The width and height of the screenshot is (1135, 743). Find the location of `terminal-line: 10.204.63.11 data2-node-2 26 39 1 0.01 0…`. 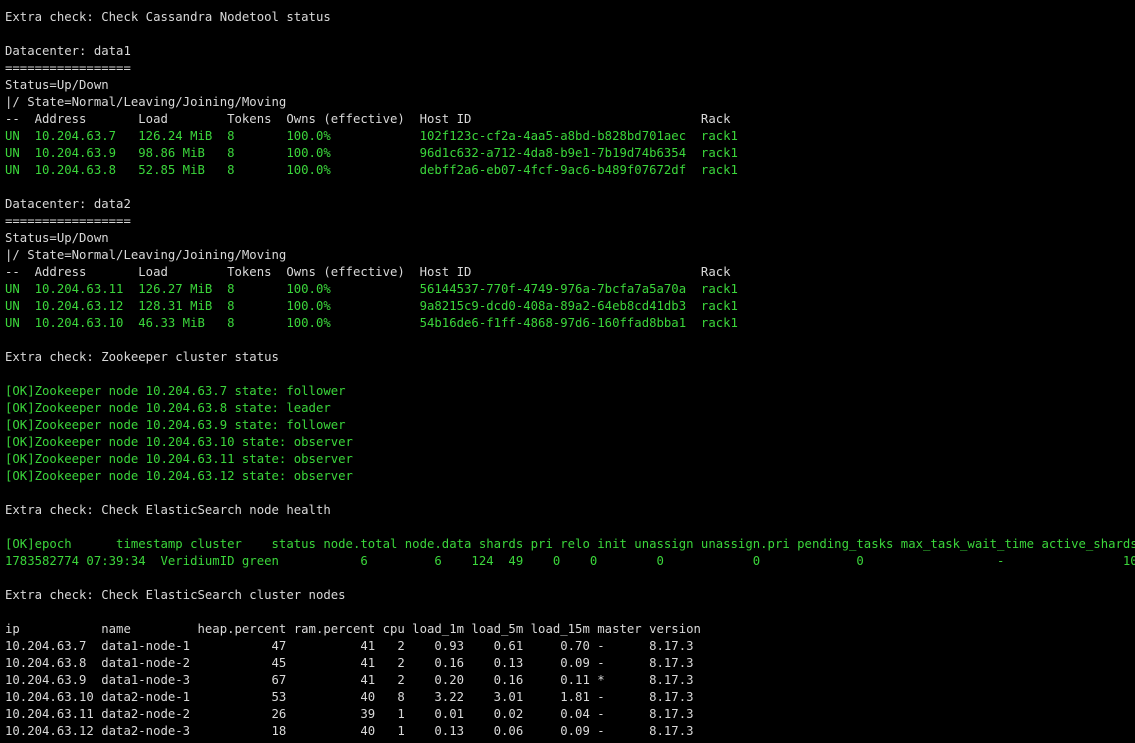

terminal-line: 10.204.63.11 data2-node-2 26 39 1 0.01 0… is located at coordinates (349, 714).